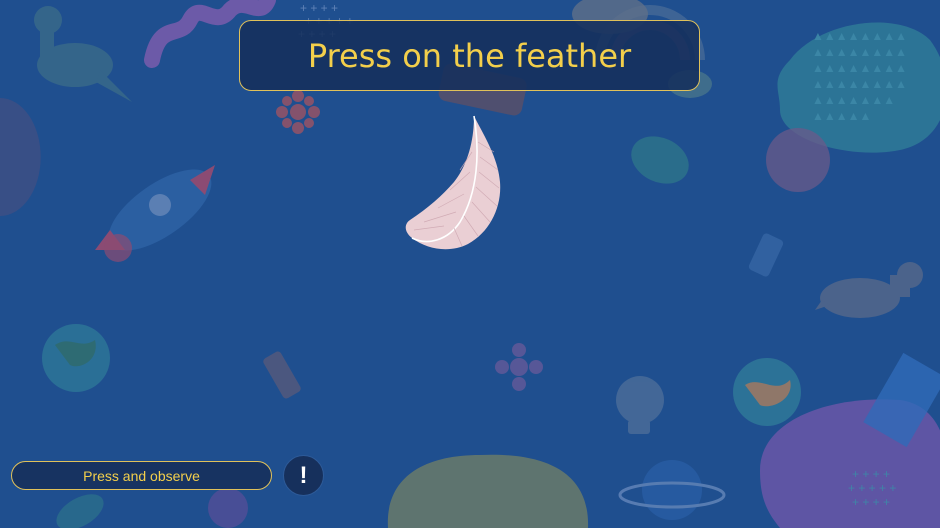  I want to click on crayon-icon-left, so click(282, 375).